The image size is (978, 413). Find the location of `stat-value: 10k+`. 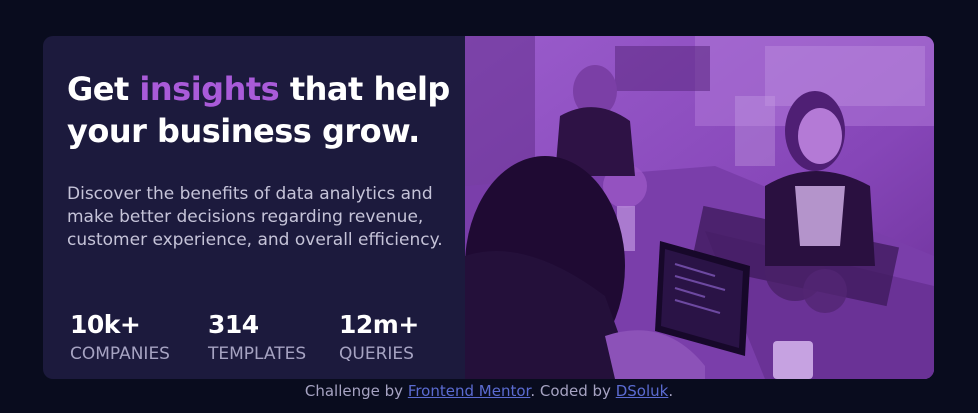

stat-value: 10k+ is located at coordinates (105, 324).